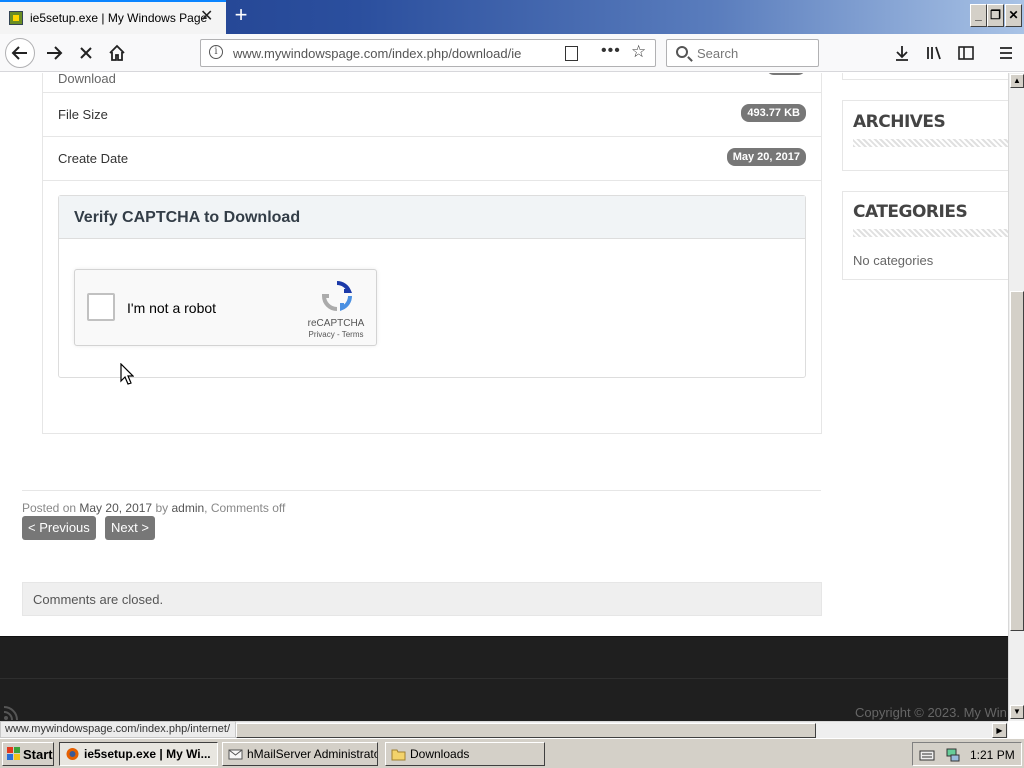 The height and width of the screenshot is (768, 1024). What do you see at coordinates (187, 508) in the screenshot?
I see `post-author-link: admin` at bounding box center [187, 508].